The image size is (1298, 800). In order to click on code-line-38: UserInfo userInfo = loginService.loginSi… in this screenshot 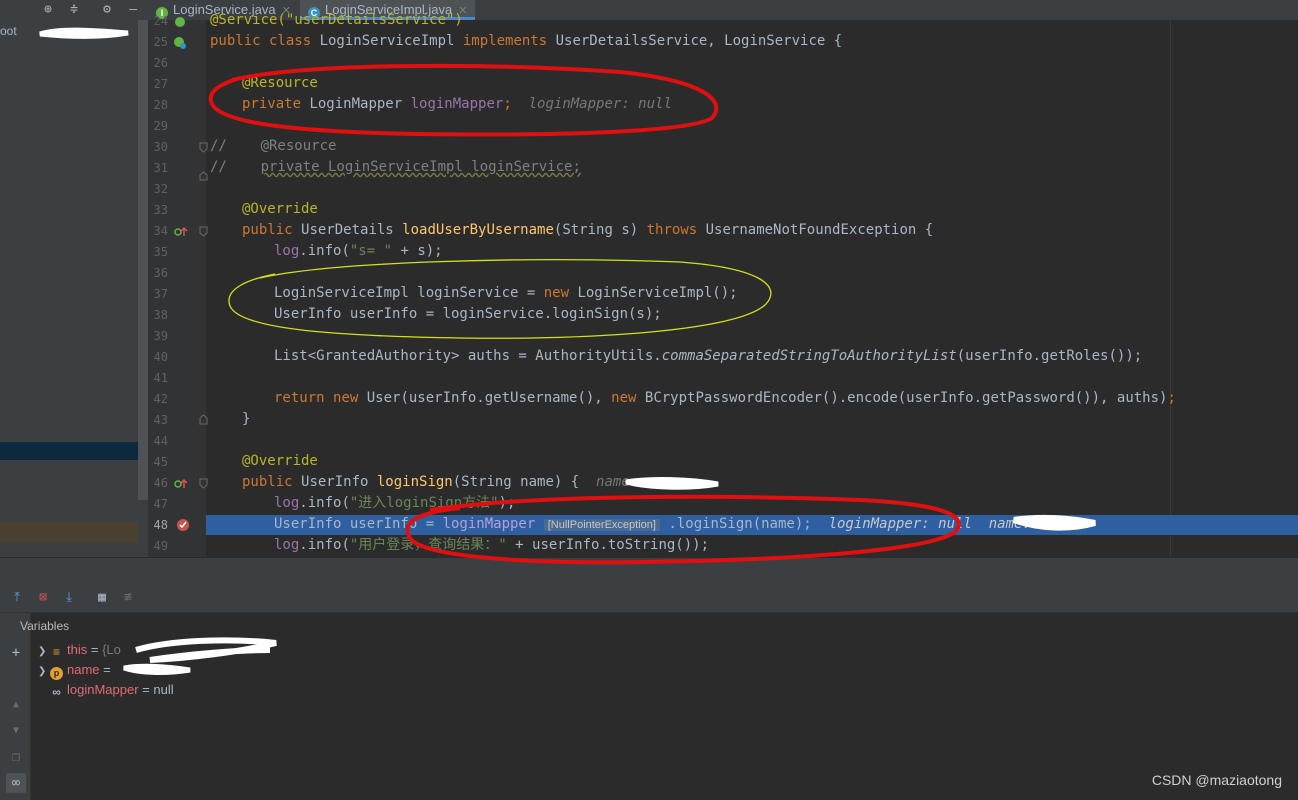, I will do `click(468, 314)`.